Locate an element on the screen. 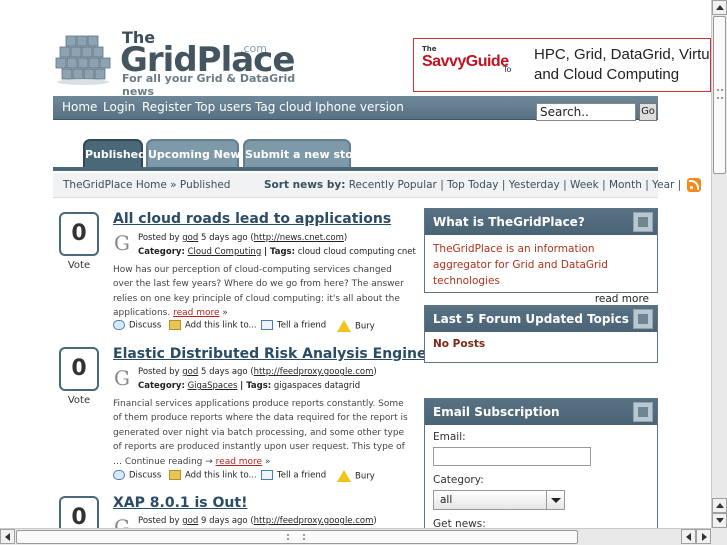  story-title: XAP 8.0.1 is Out! is located at coordinates (180, 503).